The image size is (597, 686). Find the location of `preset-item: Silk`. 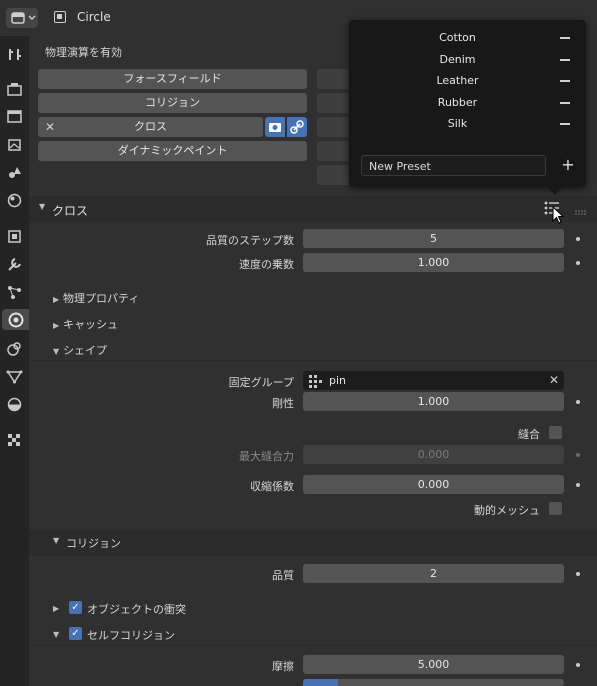

preset-item: Silk is located at coordinates (467, 124).